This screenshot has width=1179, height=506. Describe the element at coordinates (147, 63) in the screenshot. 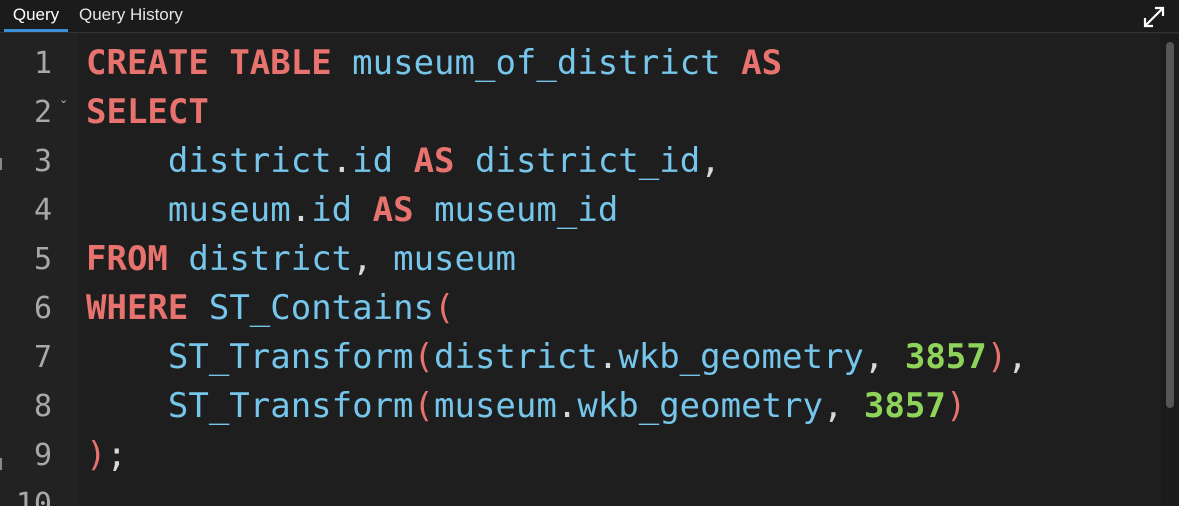

I see `code-token: CREATE` at that location.